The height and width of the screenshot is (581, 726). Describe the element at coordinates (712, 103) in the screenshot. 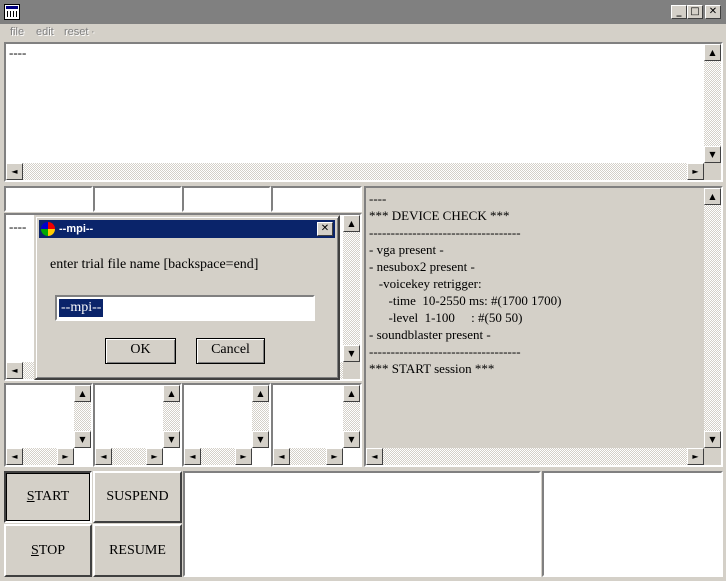

I see `top-log-vscroll: ▲ ▼` at that location.